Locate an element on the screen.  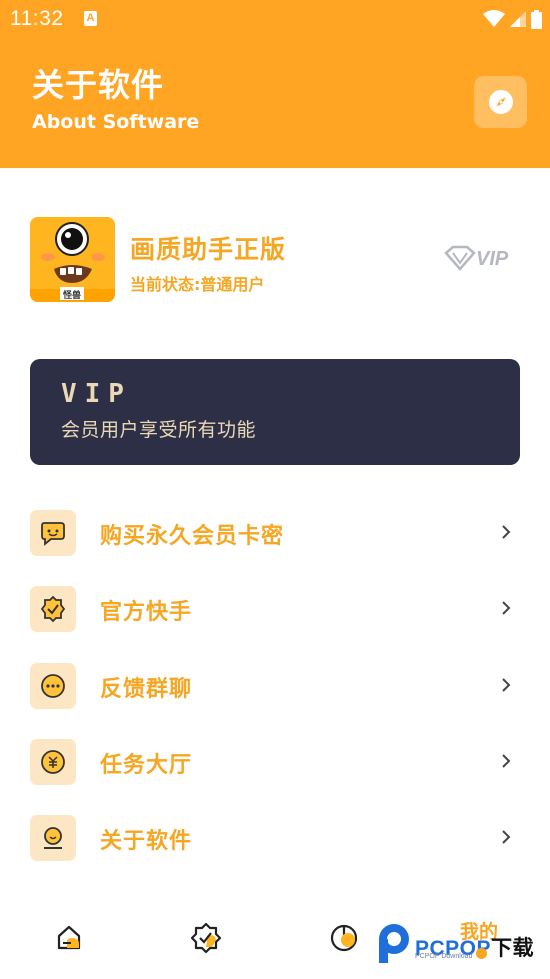
more-dots-icon is located at coordinates (53, 686).